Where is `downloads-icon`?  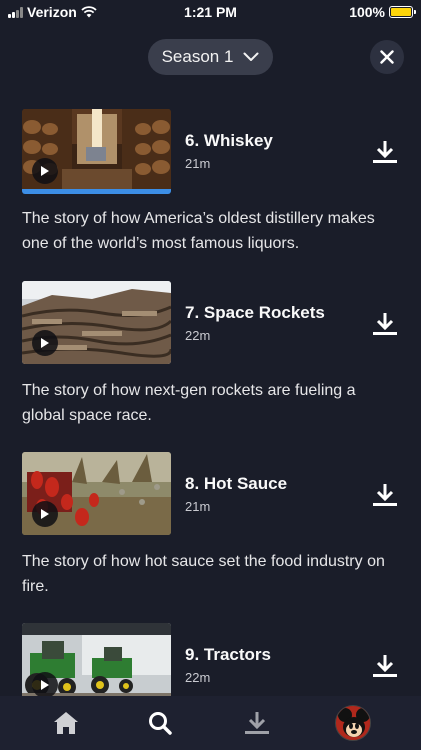 downloads-icon is located at coordinates (257, 723).